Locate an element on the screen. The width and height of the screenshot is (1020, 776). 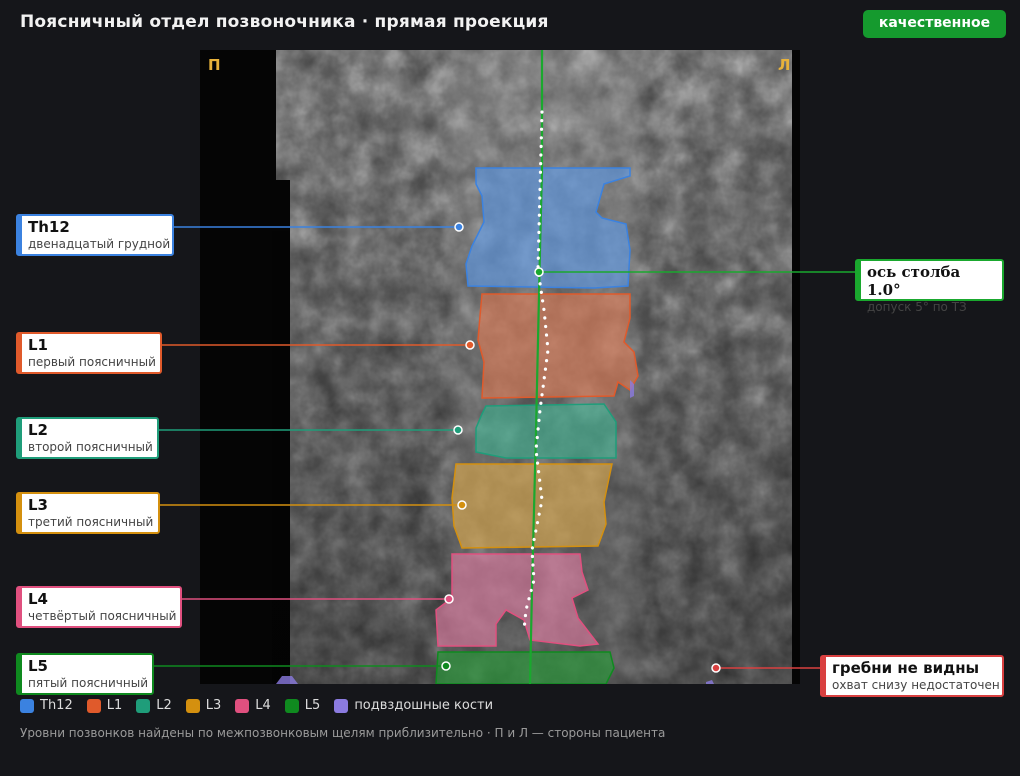
vertebra-l1-mask is located at coordinates (558, 346).